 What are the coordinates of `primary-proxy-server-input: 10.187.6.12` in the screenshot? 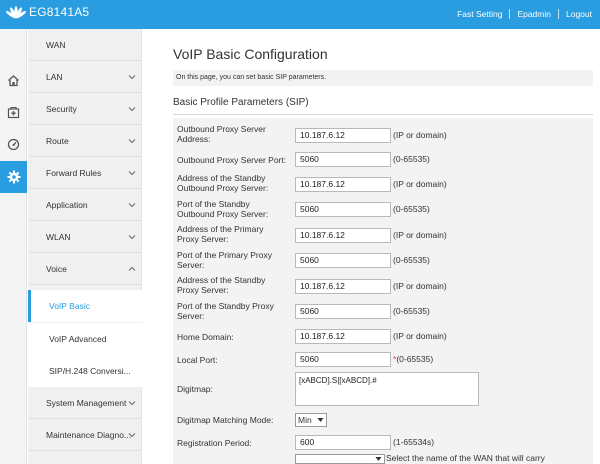 It's located at (343, 235).